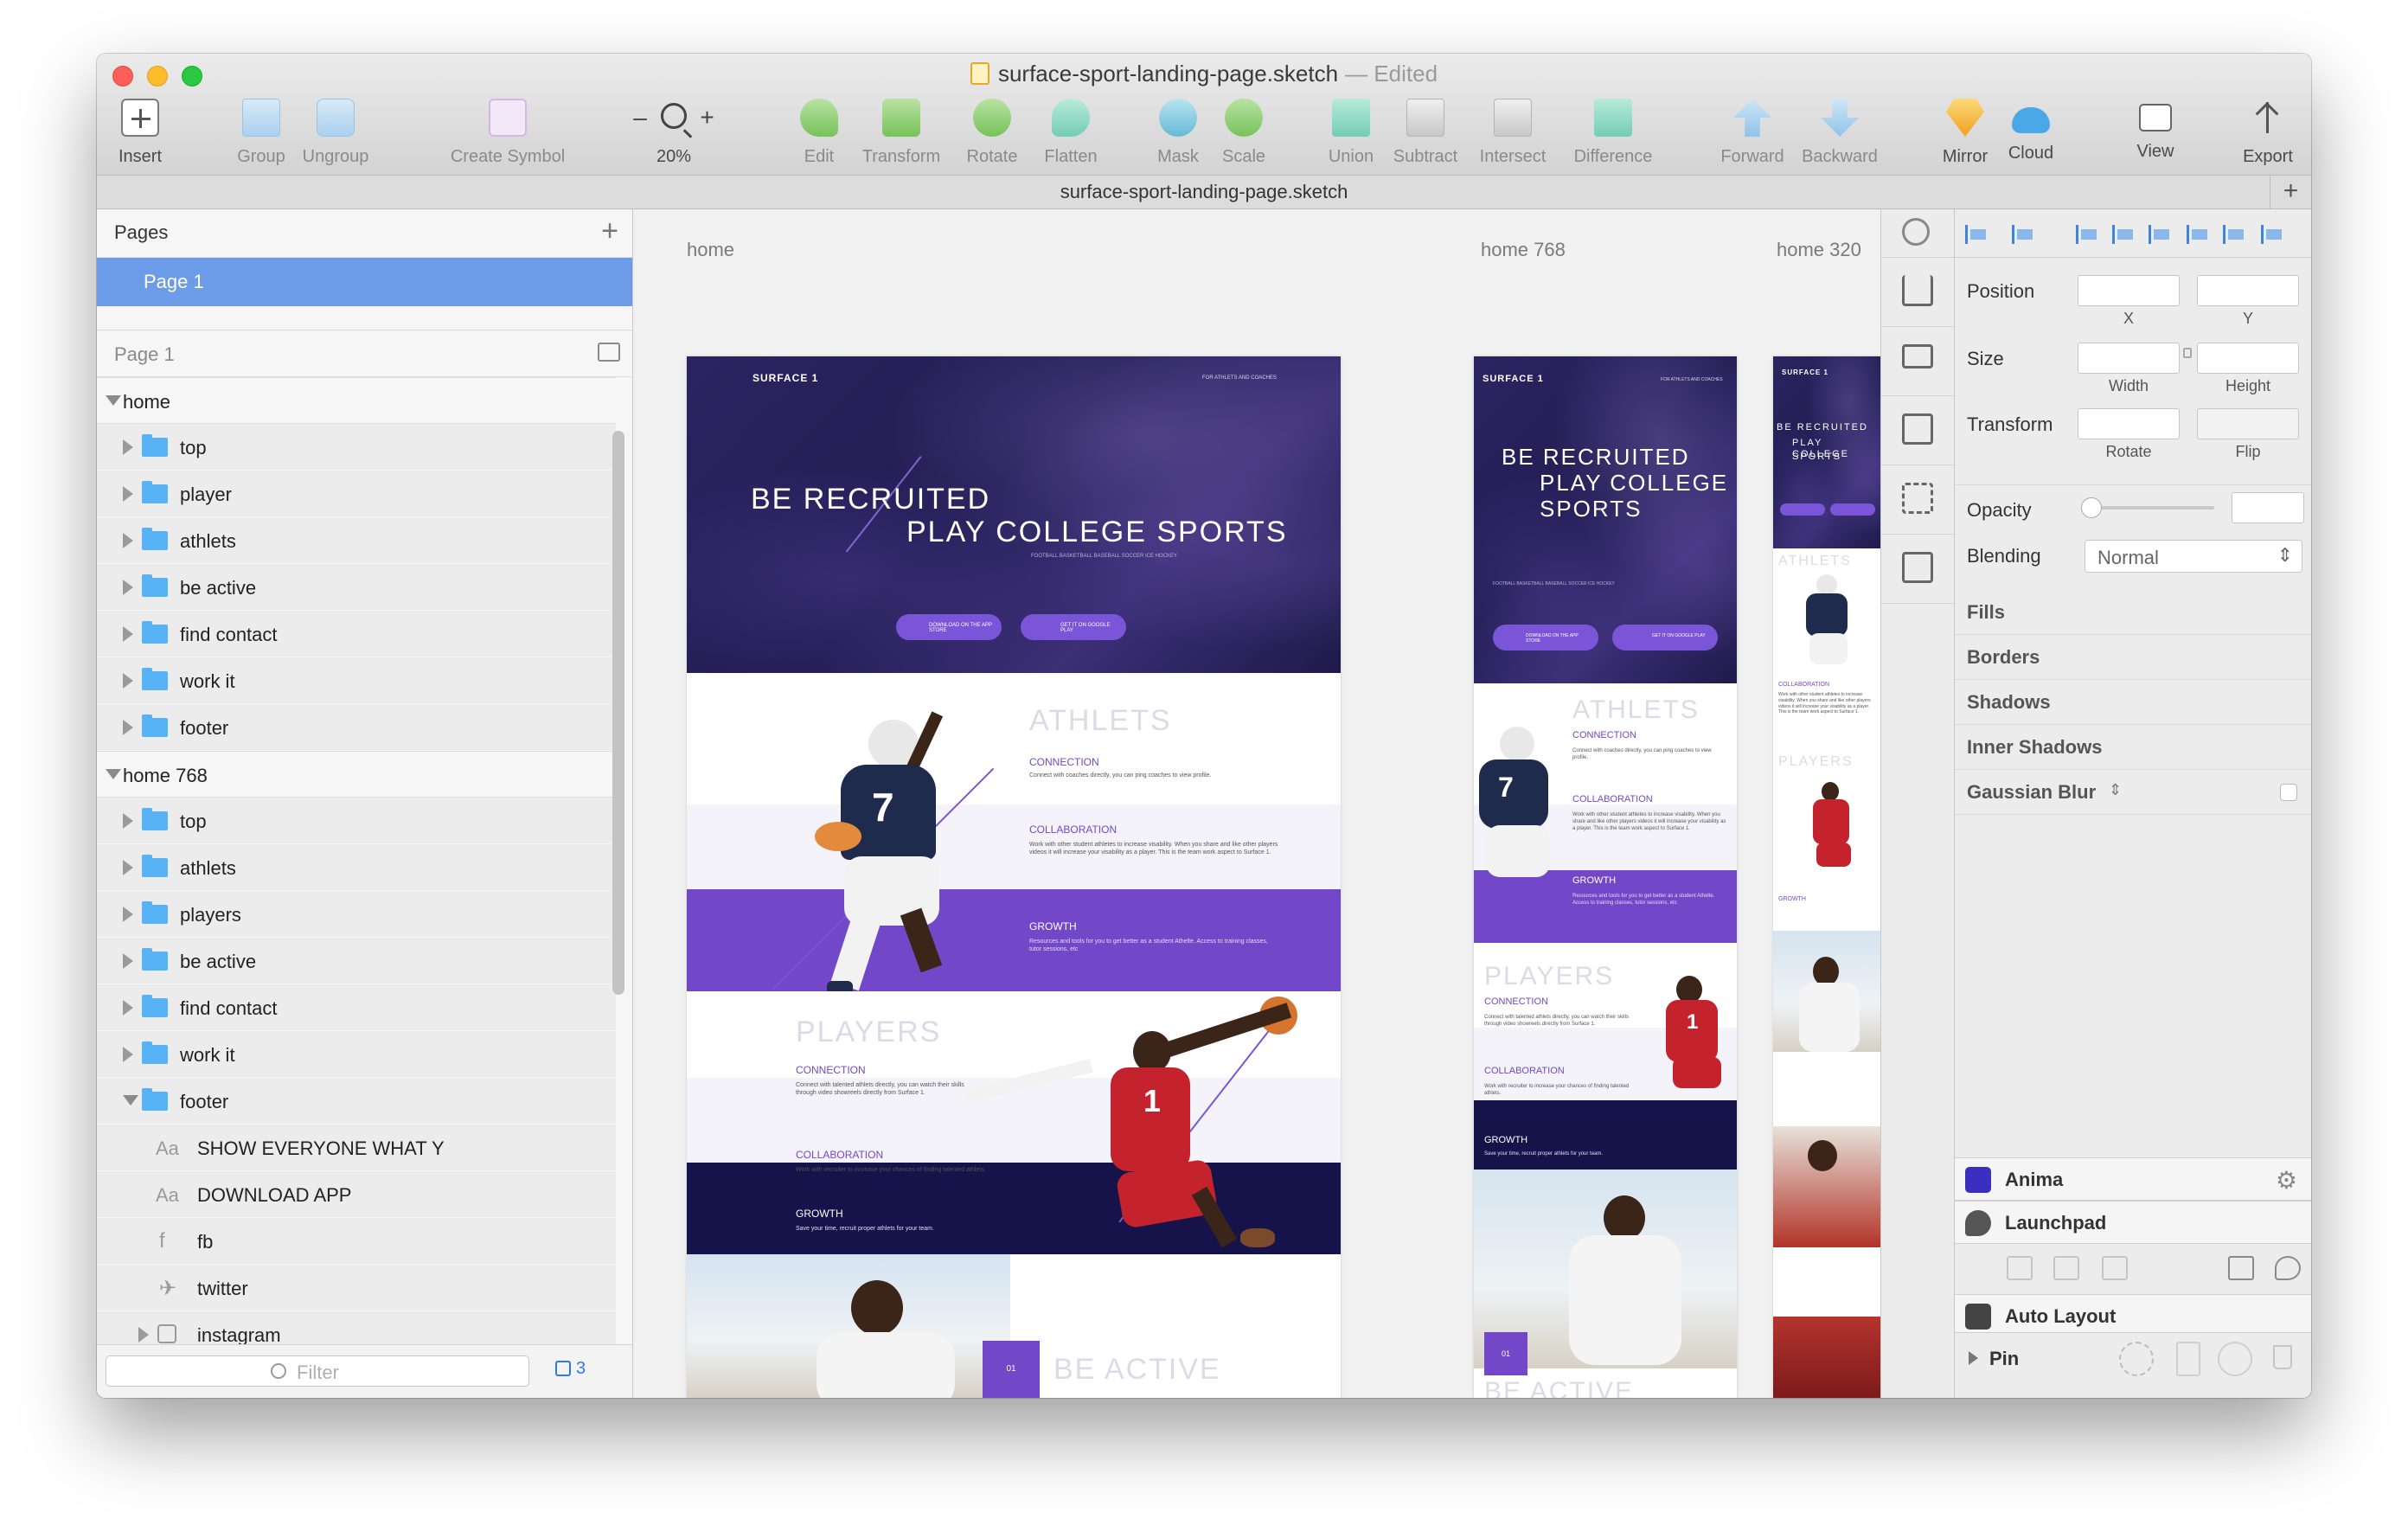 This screenshot has height=1538, width=2408. Describe the element at coordinates (356, 961) in the screenshot. I see `layer-row: be active` at that location.